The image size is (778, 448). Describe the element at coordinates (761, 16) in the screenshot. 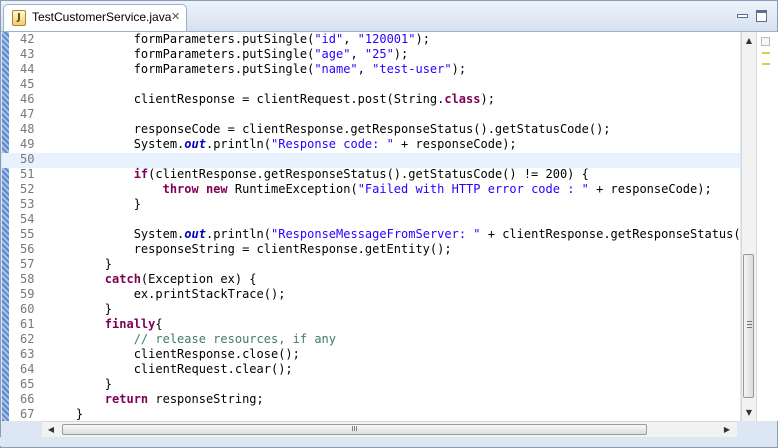

I see `maximize-icon` at that location.